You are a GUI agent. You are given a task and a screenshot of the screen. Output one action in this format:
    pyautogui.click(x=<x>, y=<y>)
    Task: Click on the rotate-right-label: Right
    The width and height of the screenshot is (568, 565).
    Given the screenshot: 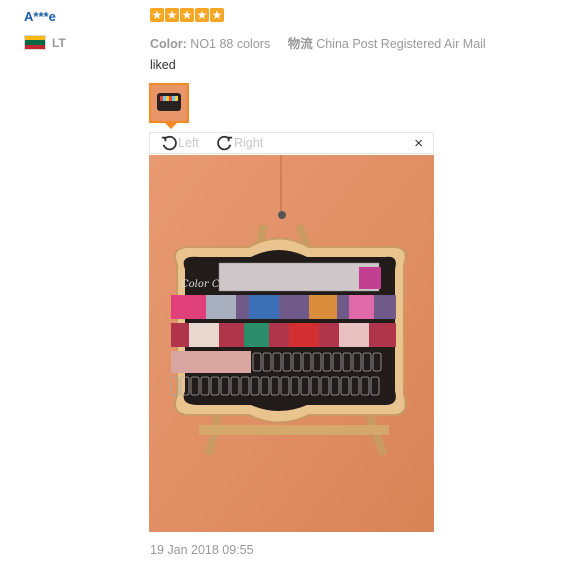 What is the action you would take?
    pyautogui.click(x=249, y=143)
    